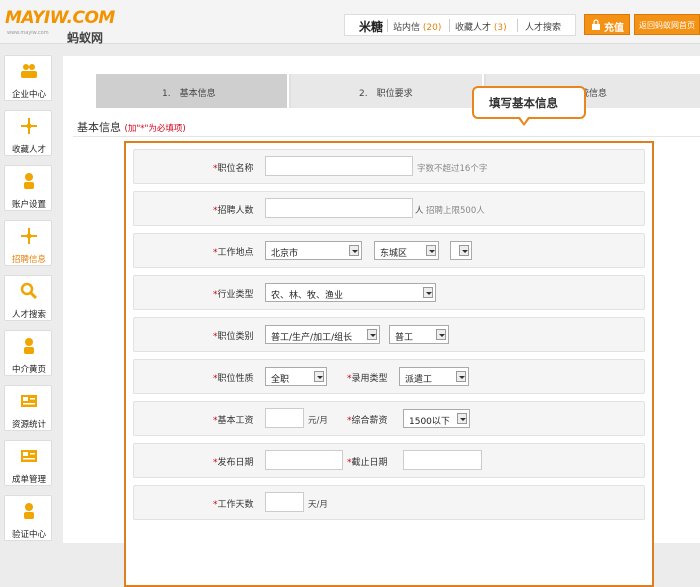  What do you see at coordinates (285, 254) in the screenshot?
I see `city-value: 北京市` at bounding box center [285, 254].